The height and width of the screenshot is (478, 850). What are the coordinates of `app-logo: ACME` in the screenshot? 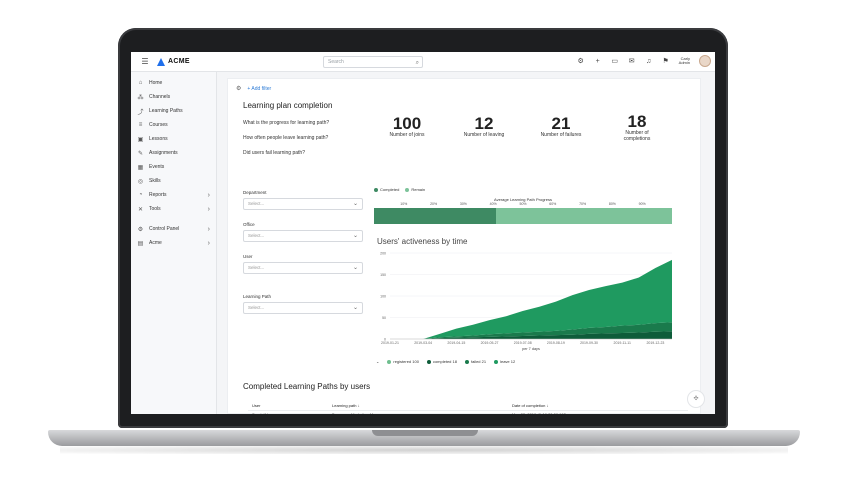 It's located at (173, 61).